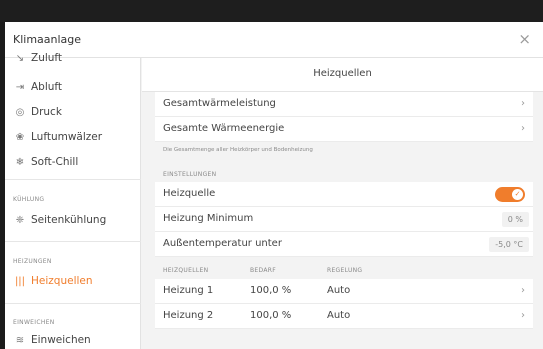 The image size is (543, 349). Describe the element at coordinates (47, 39) in the screenshot. I see `dialog-title: Klimaanlage` at that location.